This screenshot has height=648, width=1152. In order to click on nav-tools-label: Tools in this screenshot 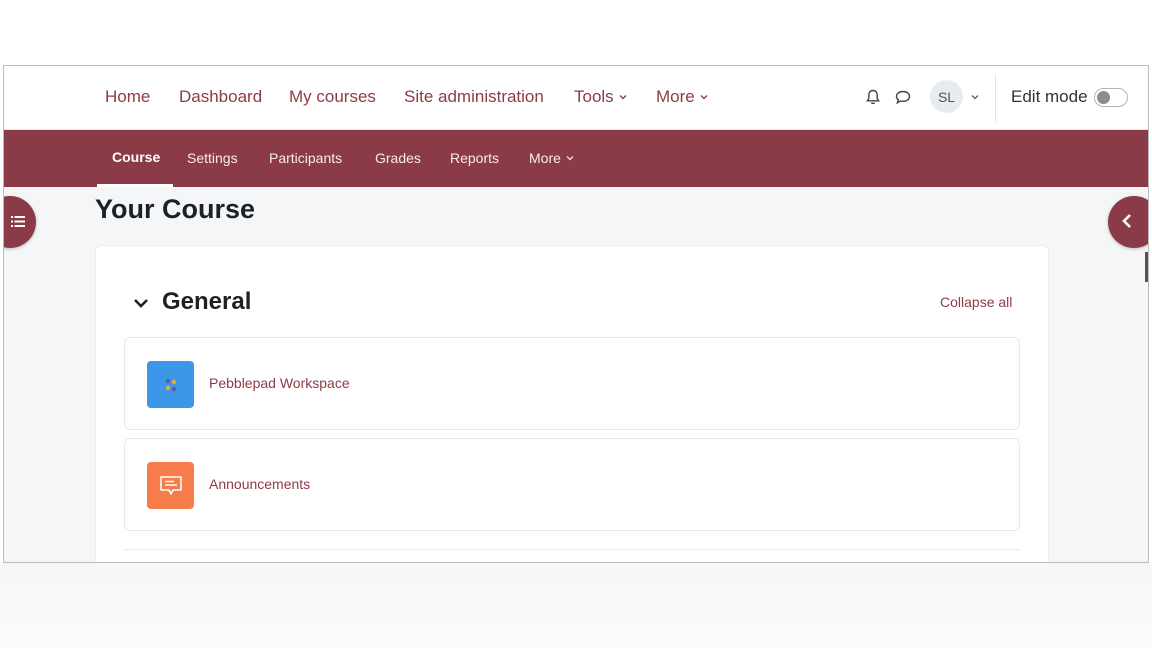, I will do `click(594, 96)`.